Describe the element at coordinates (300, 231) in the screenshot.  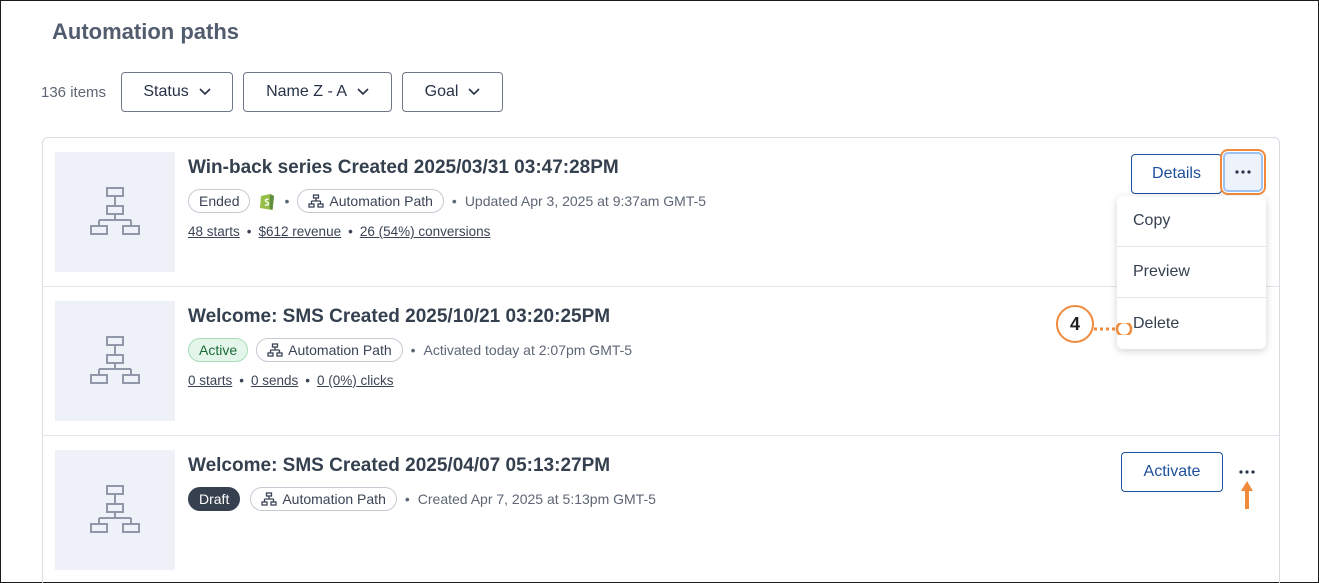
I see `revenue-link: $612 revenue` at that location.